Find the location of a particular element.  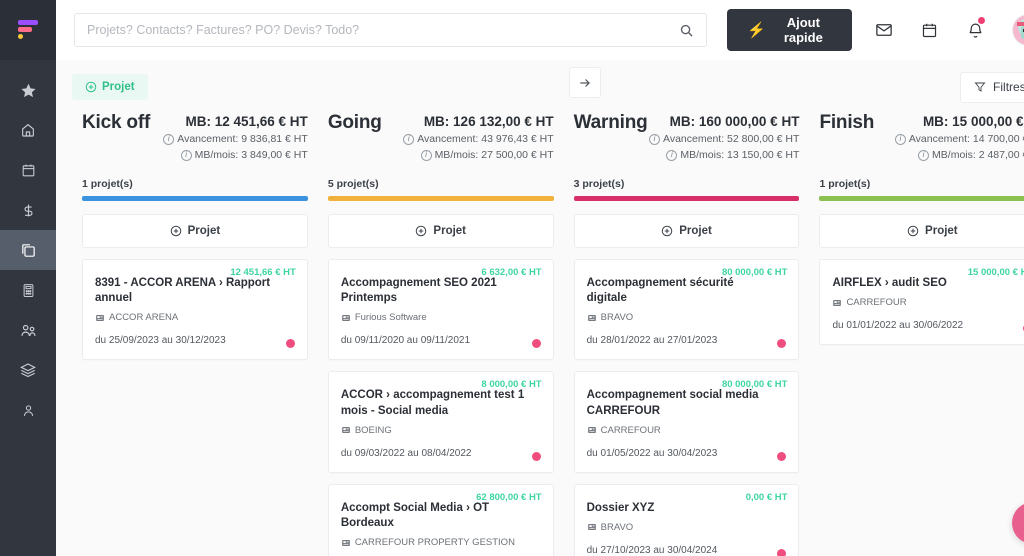

column-title: Kick off is located at coordinates (116, 122).